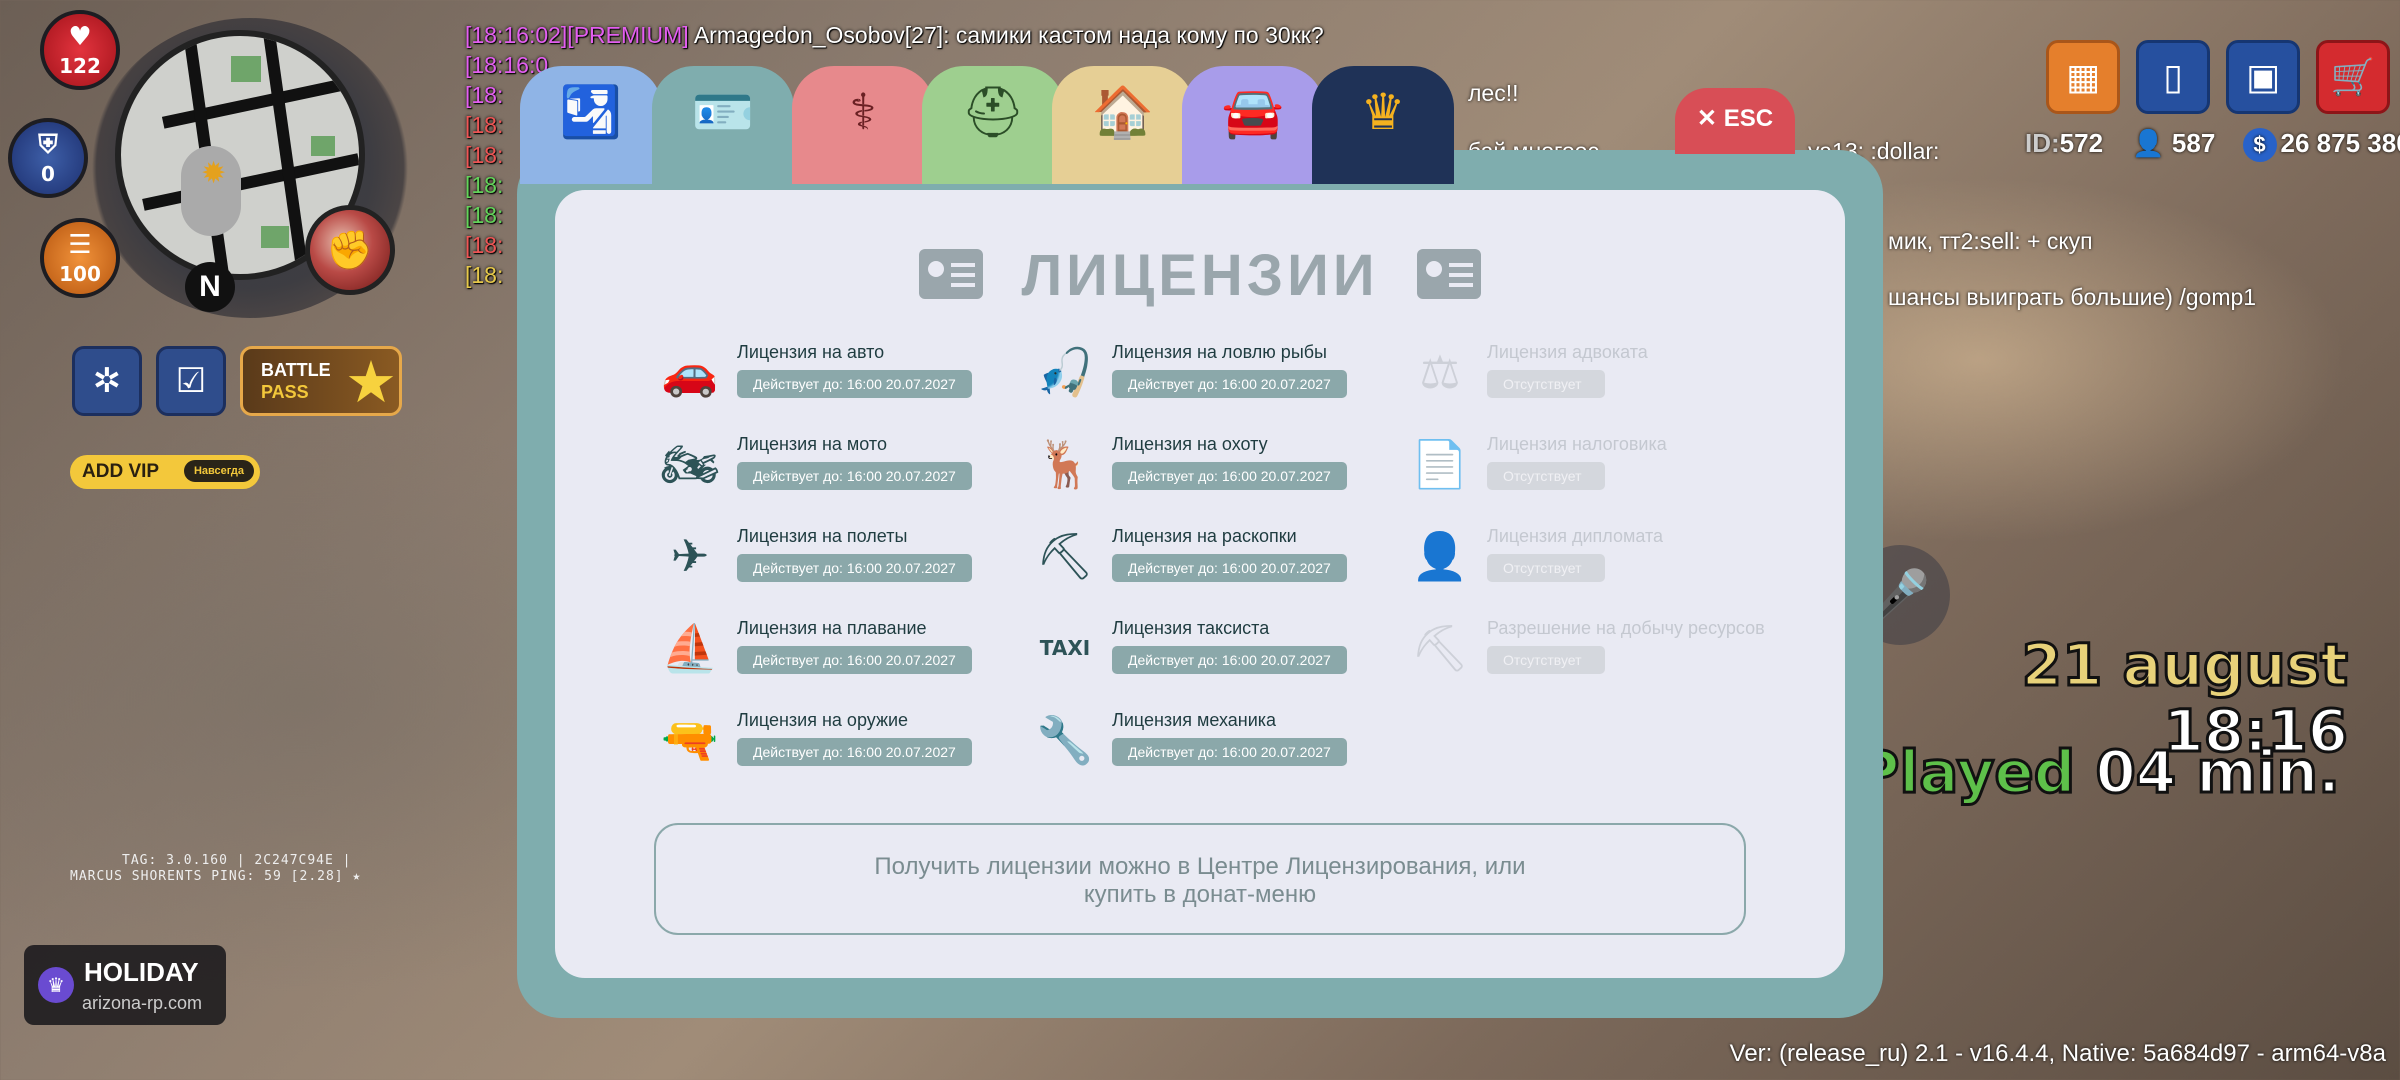  I want to click on license-name: Лицензия на авто, so click(811, 352).